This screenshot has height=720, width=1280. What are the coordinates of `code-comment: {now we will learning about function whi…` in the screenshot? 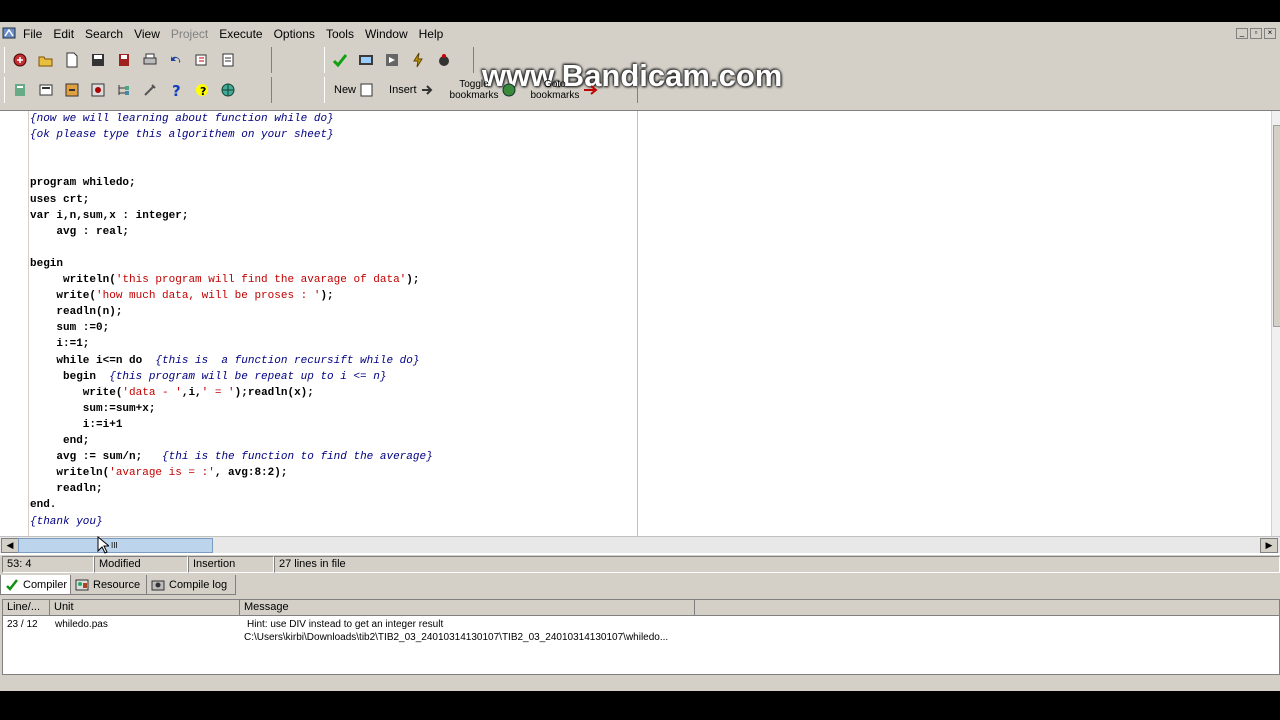 It's located at (182, 119).